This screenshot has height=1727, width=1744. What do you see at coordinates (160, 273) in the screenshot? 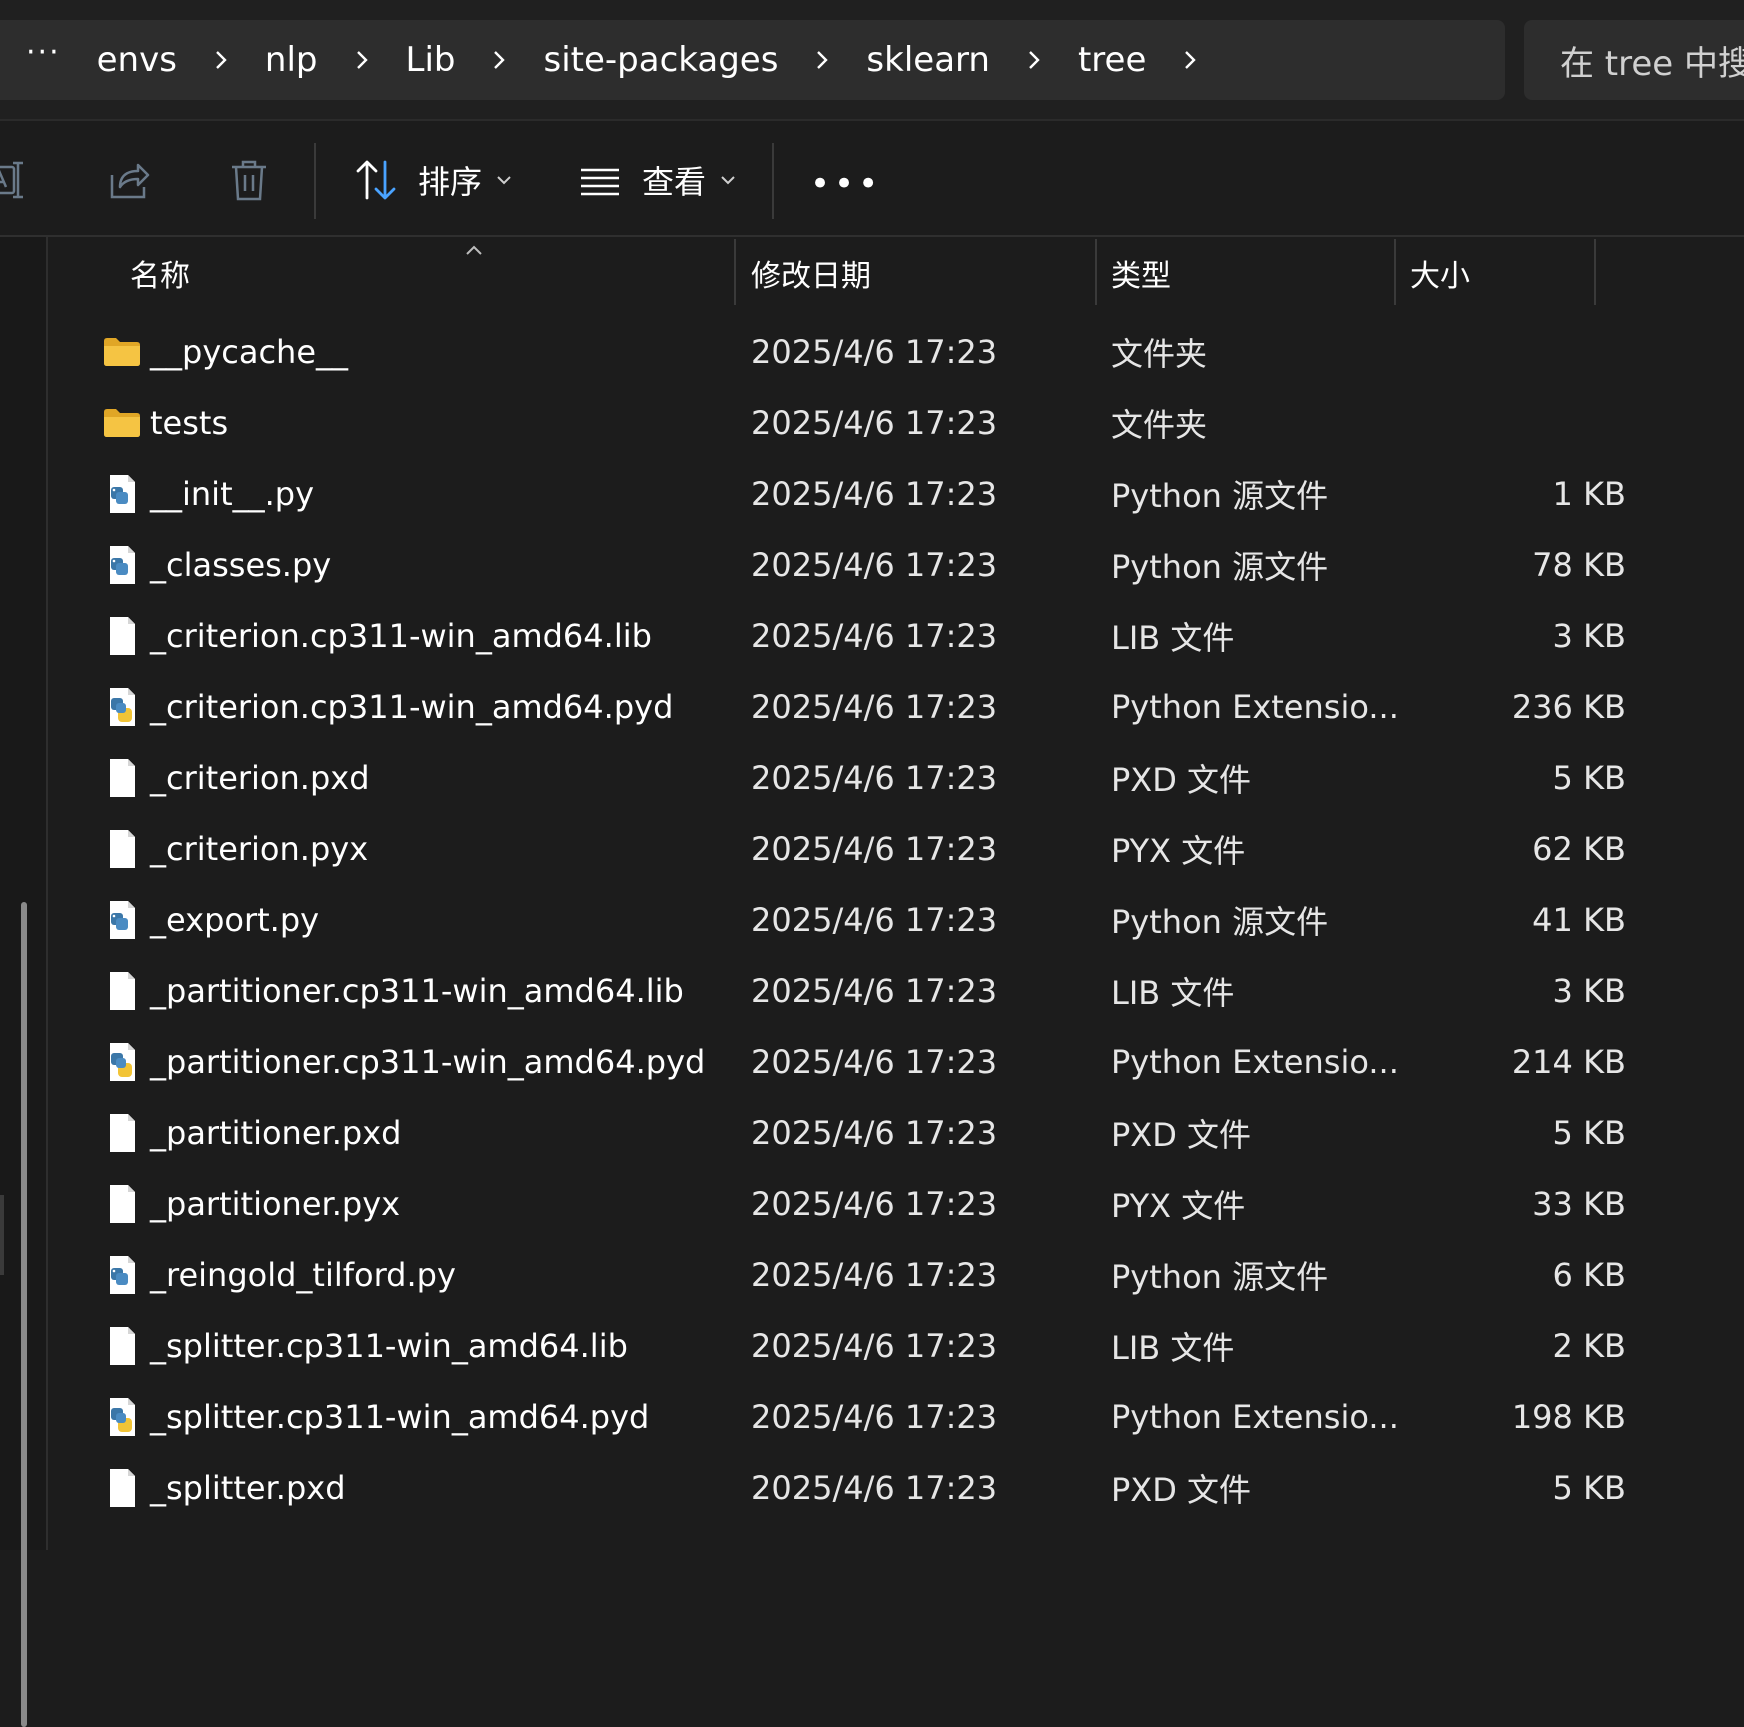
I see `column-name: 名称` at bounding box center [160, 273].